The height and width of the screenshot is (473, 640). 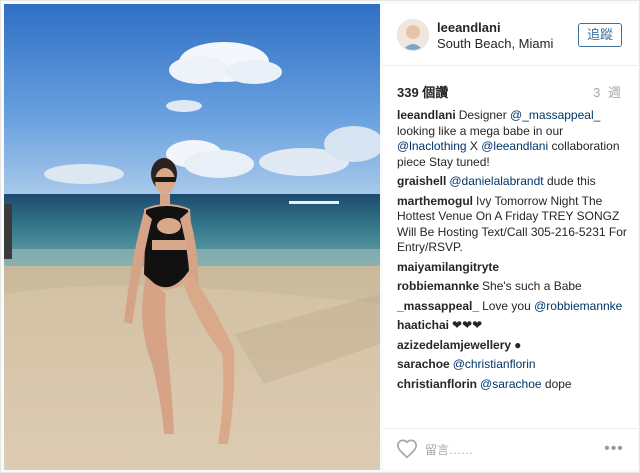 I want to click on comment-username: azizedelamjewellery, so click(x=454, y=345).